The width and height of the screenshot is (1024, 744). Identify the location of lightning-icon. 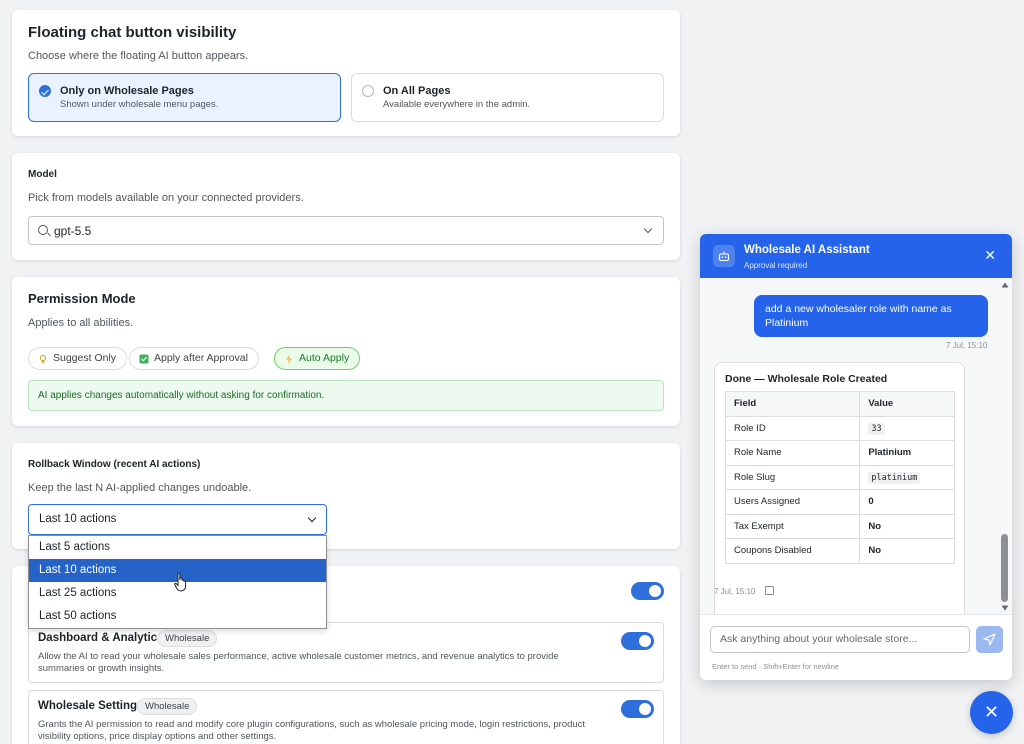
(289, 359).